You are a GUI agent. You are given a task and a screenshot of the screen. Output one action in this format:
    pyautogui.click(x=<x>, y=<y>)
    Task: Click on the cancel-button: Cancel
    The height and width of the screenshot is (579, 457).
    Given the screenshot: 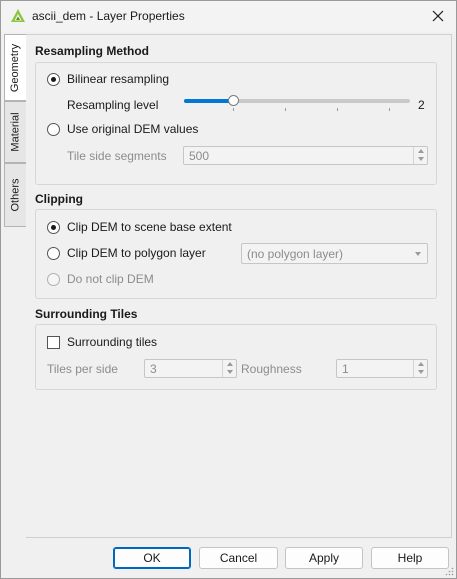 What is the action you would take?
    pyautogui.click(x=238, y=558)
    